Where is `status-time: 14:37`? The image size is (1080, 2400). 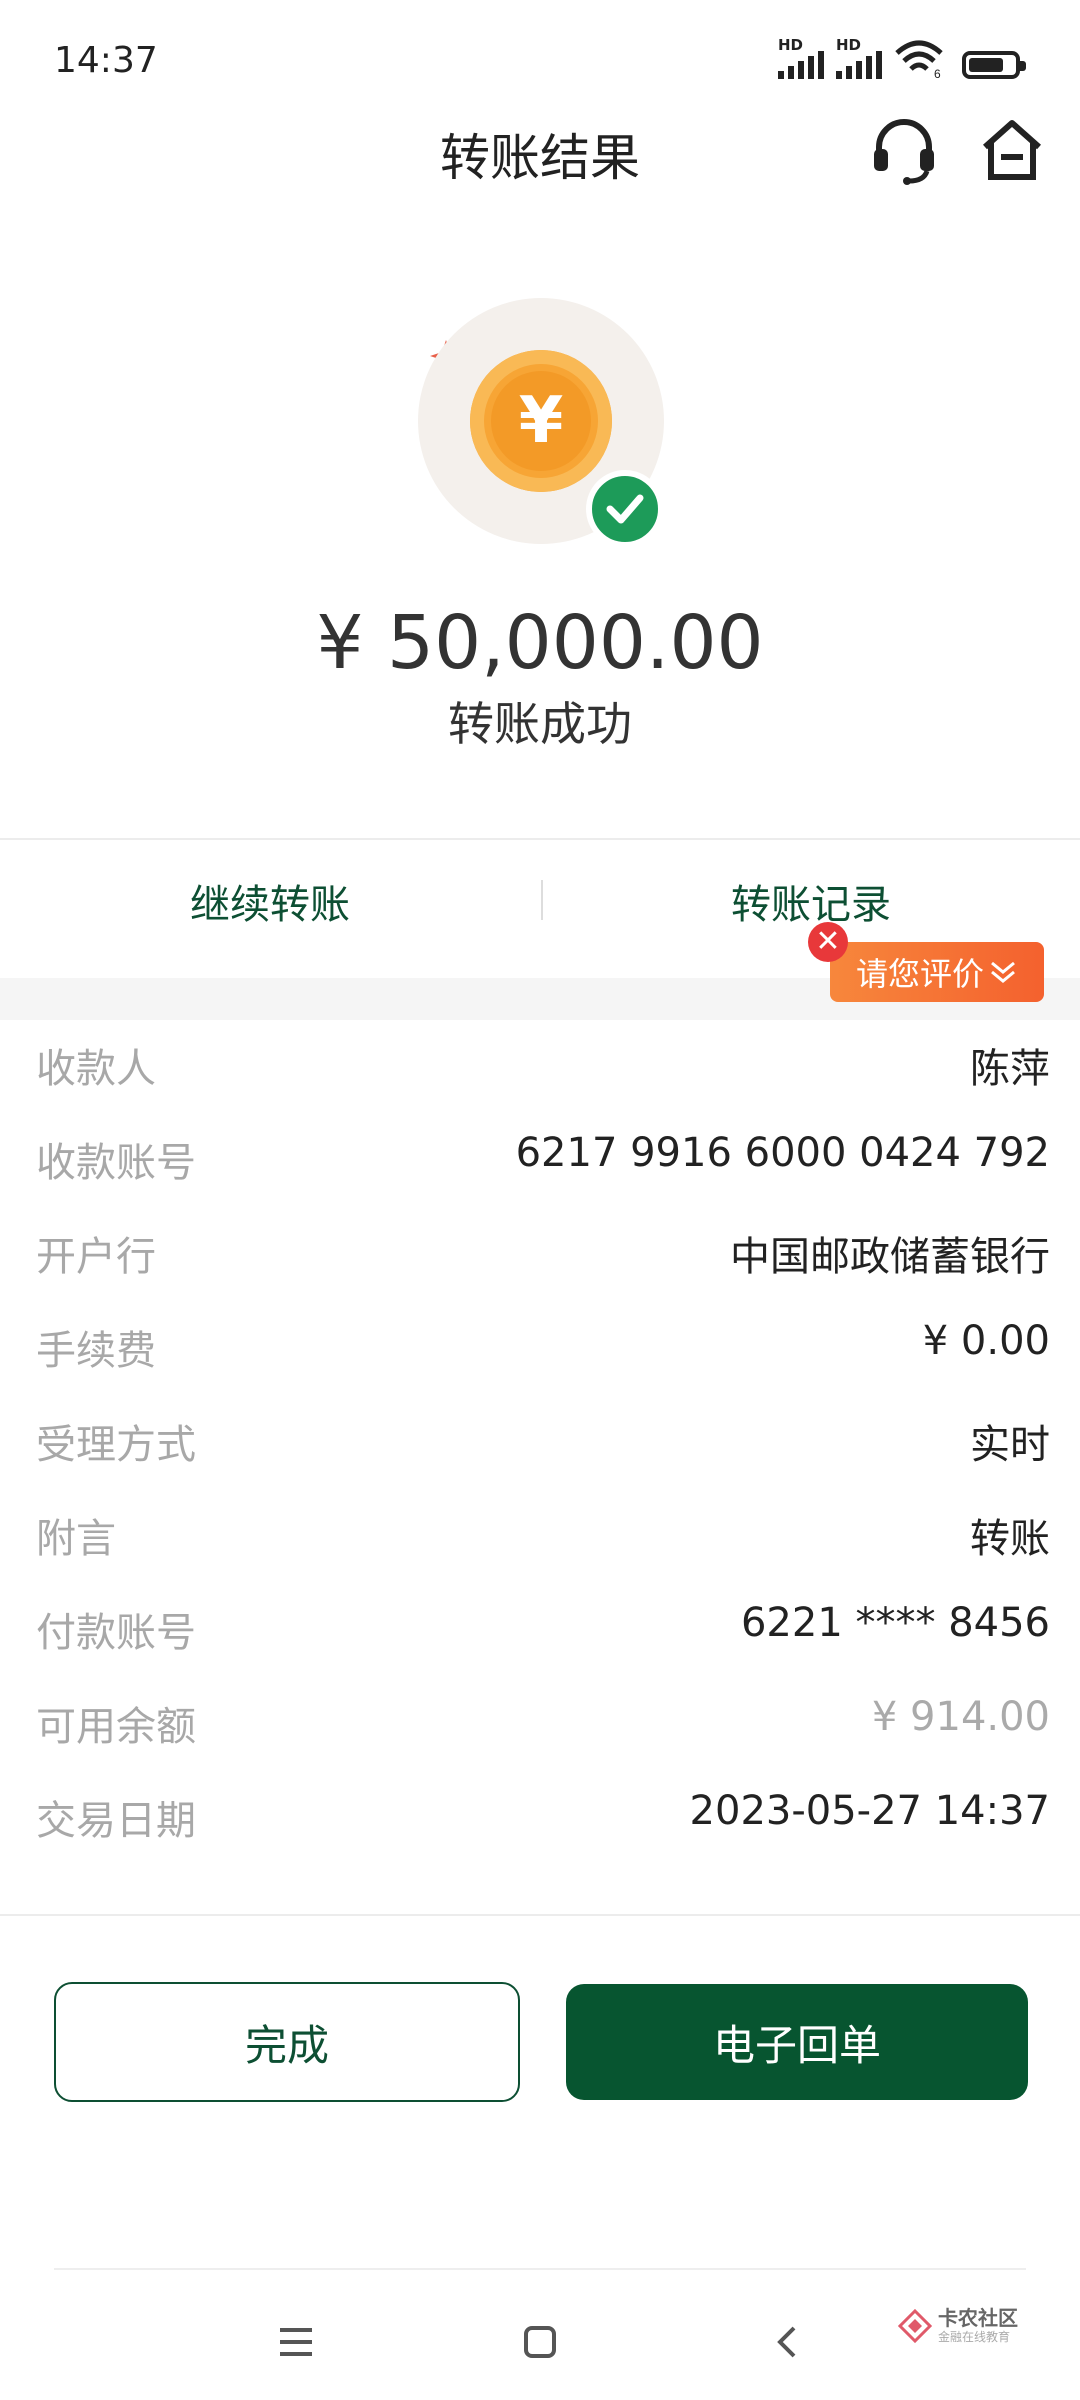 status-time: 14:37 is located at coordinates (106, 60).